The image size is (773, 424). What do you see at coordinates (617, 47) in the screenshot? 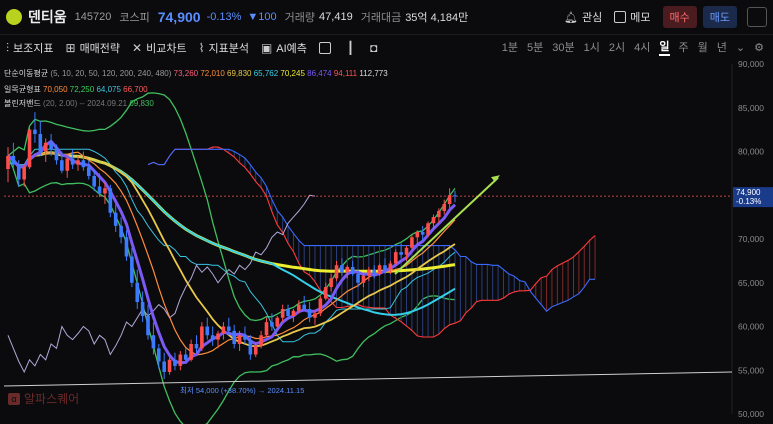
I see `period-4: 2시` at bounding box center [617, 47].